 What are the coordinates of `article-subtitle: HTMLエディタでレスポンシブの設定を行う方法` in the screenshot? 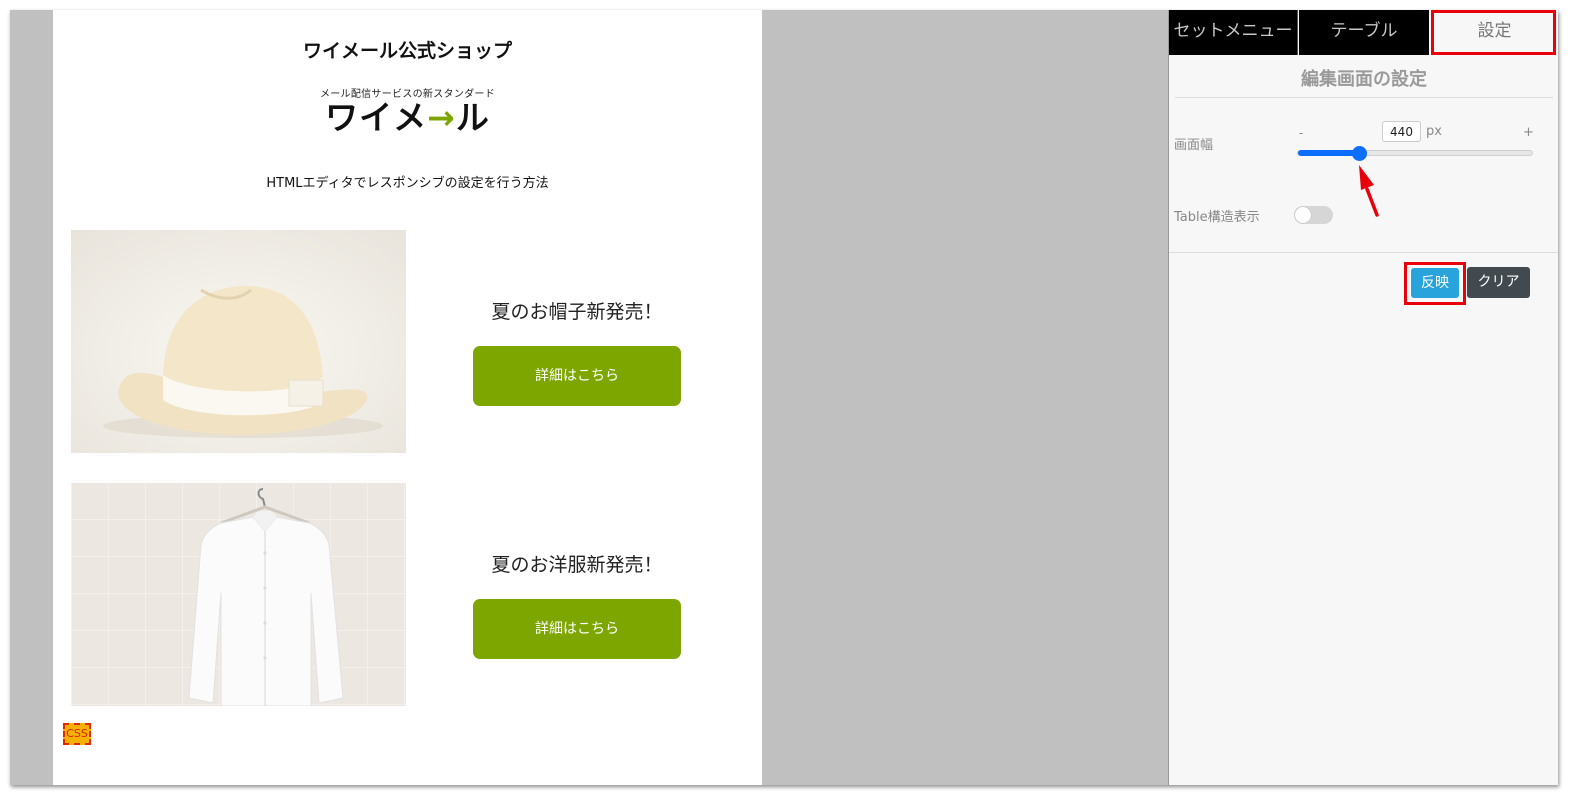 It's located at (407, 183).